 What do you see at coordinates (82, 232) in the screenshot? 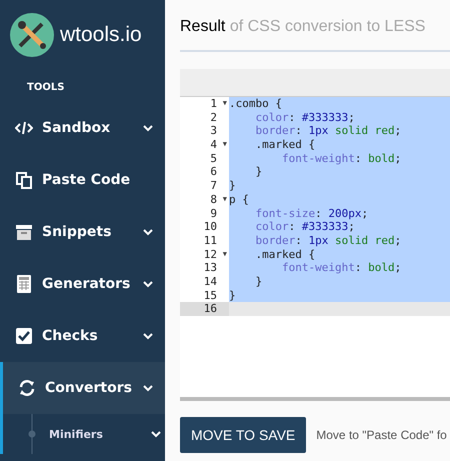
I see `sidebar-item: Snippets` at bounding box center [82, 232].